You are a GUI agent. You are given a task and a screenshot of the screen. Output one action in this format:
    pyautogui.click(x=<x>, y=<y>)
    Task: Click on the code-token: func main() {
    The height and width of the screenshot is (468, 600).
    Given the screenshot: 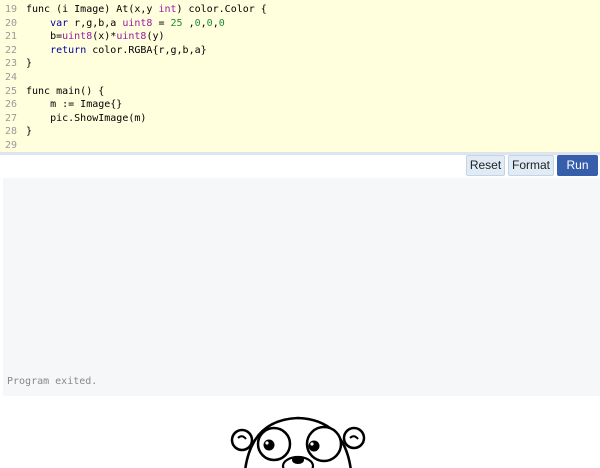 What is the action you would take?
    pyautogui.click(x=65, y=91)
    